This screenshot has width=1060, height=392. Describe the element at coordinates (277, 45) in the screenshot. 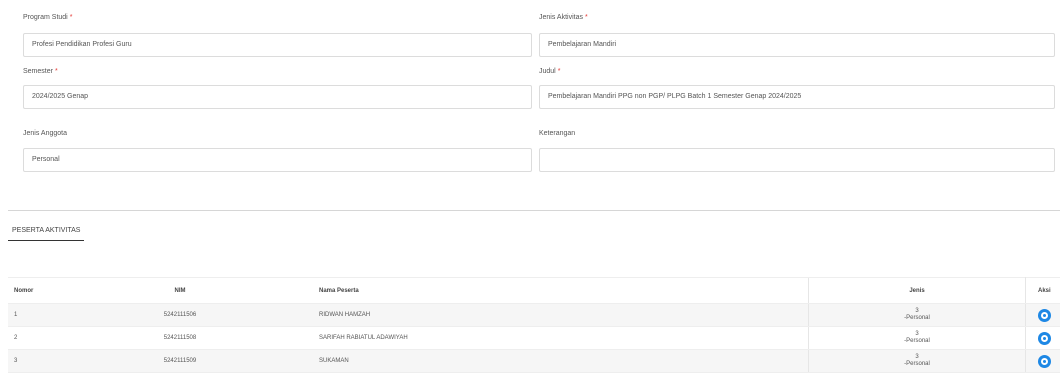

I see `program-studi-field: Profesi Pendidikan Profesi Guru` at that location.